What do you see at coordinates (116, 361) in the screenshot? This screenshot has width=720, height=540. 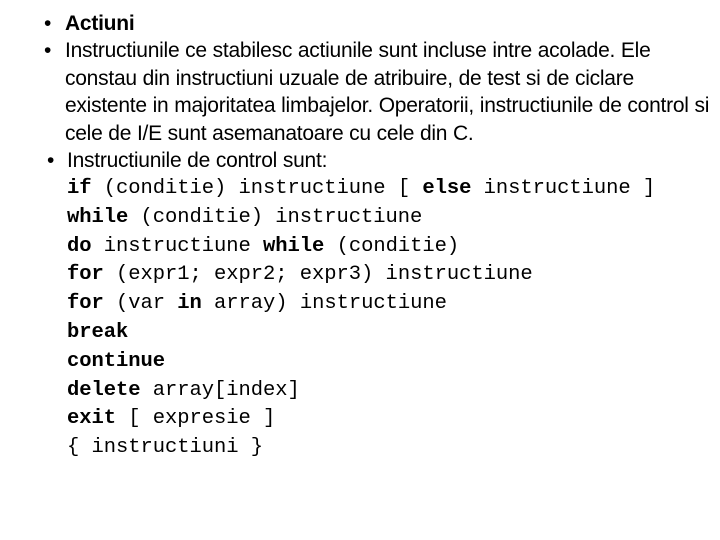 I see `code-keyword: continue` at bounding box center [116, 361].